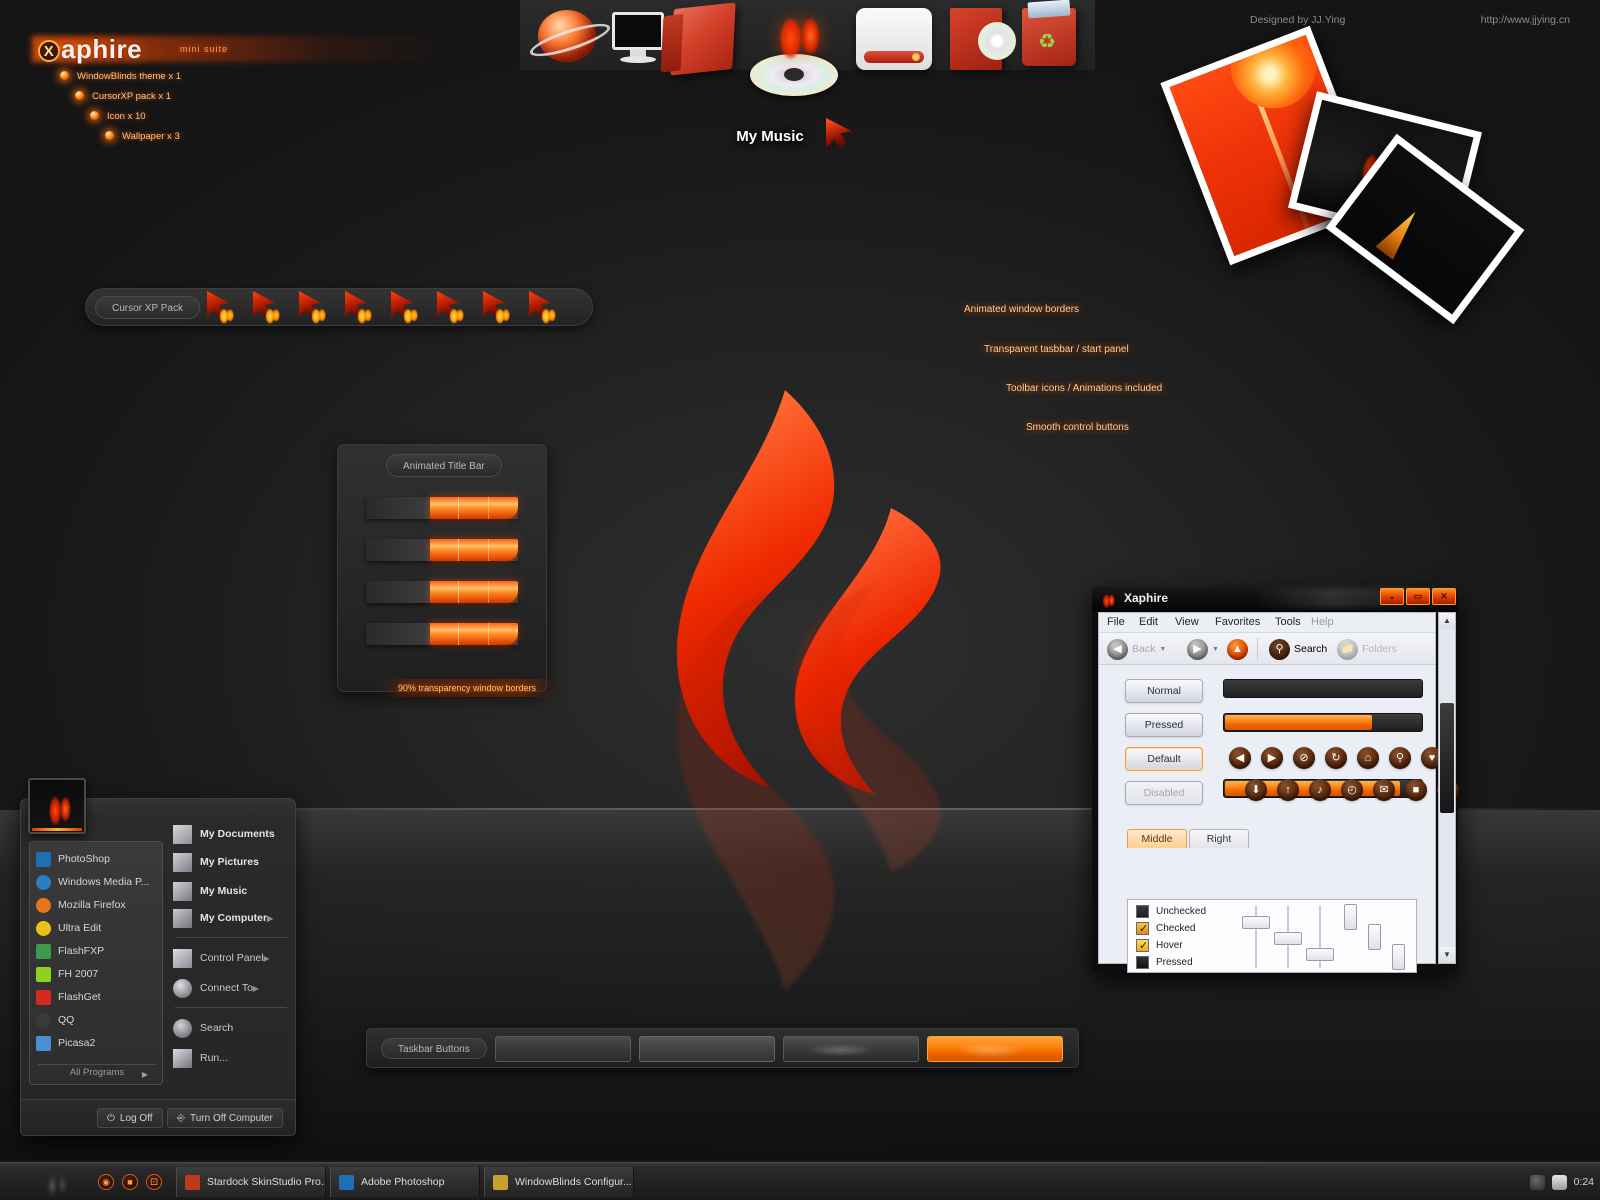  Describe the element at coordinates (1237, 649) in the screenshot. I see `up-button: ▲` at that location.